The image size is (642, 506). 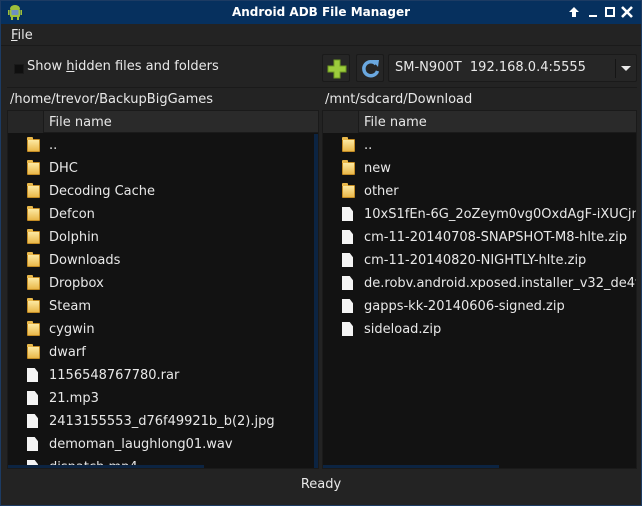 What do you see at coordinates (381, 191) in the screenshot?
I see `file-name: other` at bounding box center [381, 191].